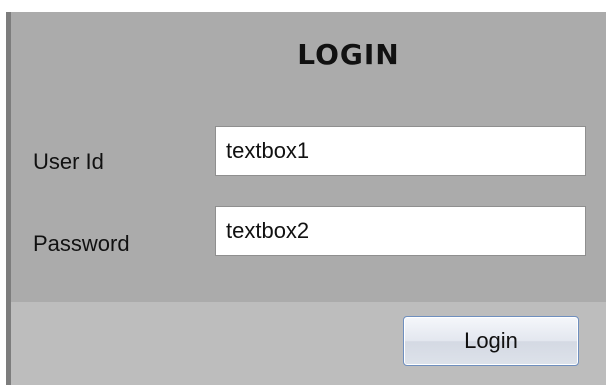  I want to click on user-id-input, so click(400, 151).